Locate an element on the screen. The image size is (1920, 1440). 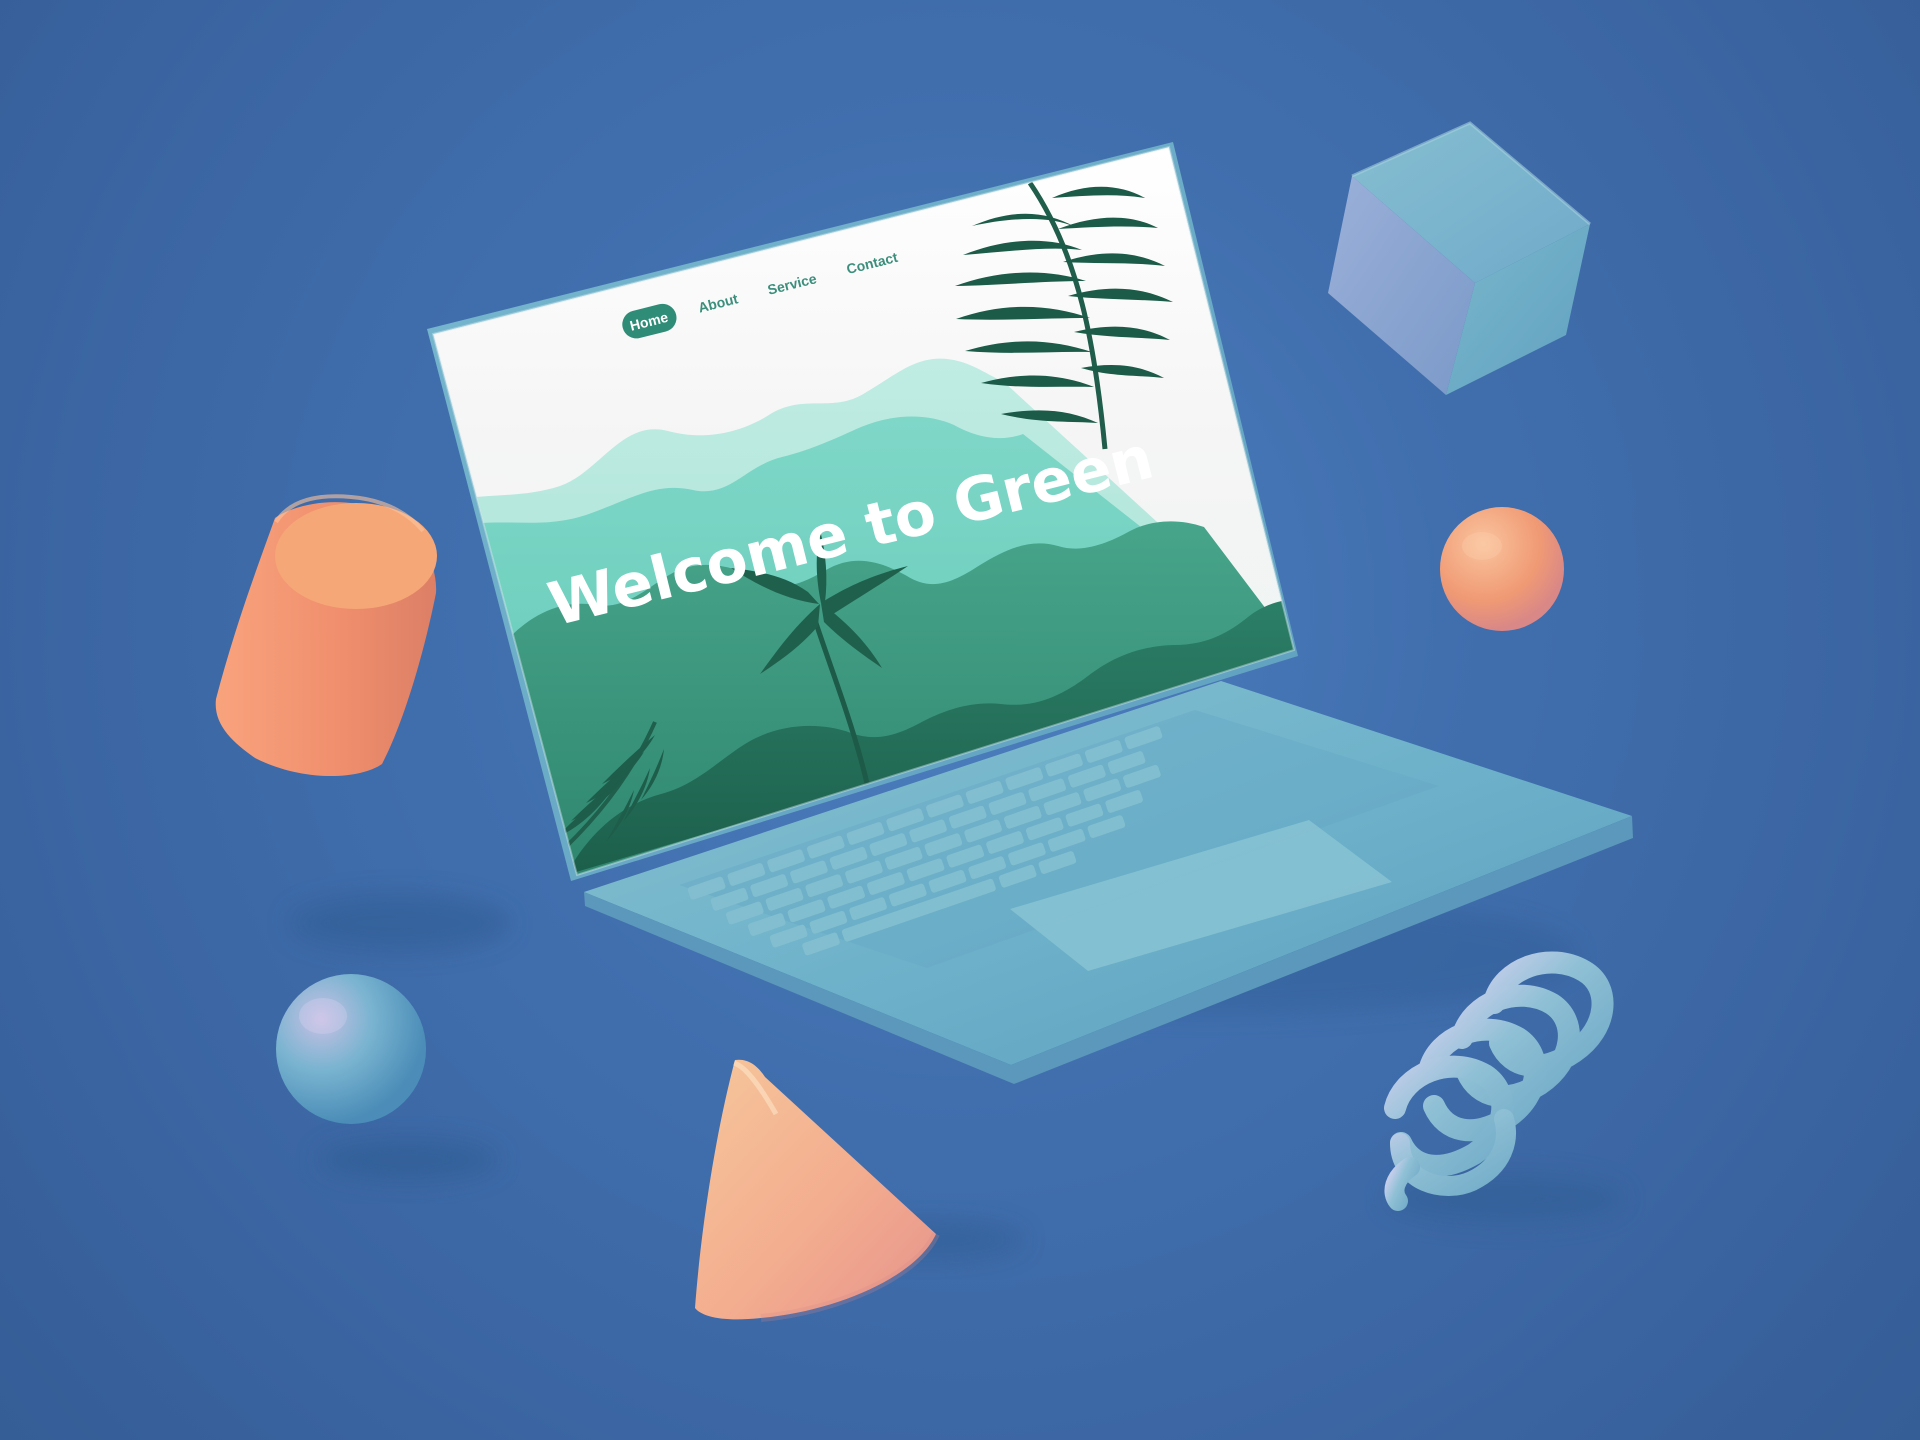
left-sphere-shadow is located at coordinates (408, 1160).